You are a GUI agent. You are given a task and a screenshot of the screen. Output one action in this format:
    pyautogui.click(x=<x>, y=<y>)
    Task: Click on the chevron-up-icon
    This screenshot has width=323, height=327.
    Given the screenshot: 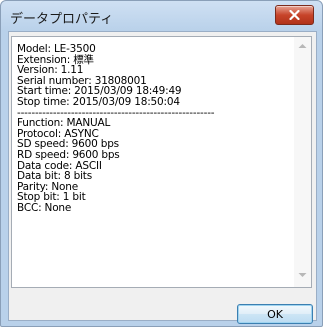 What is the action you would take?
    pyautogui.click(x=302, y=46)
    